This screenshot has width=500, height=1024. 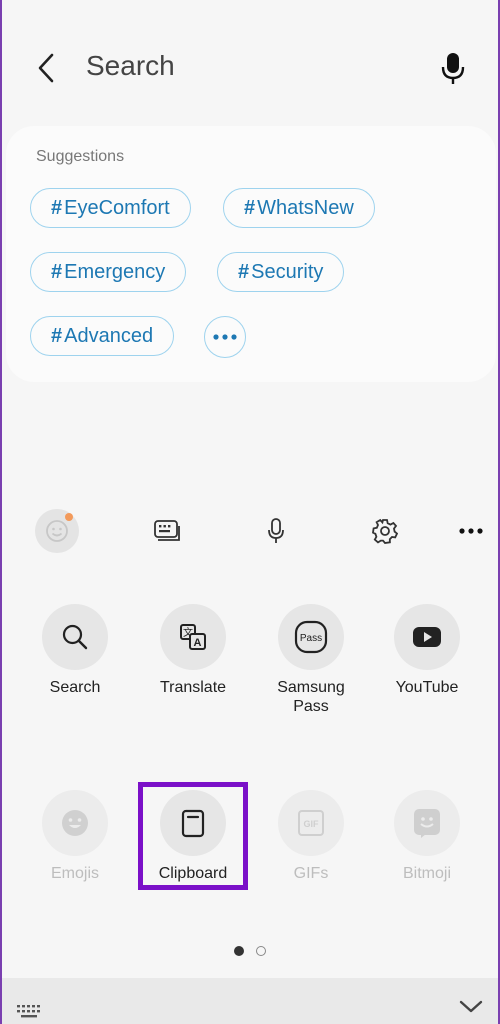 I want to click on smiley-icon, so click(x=57, y=531).